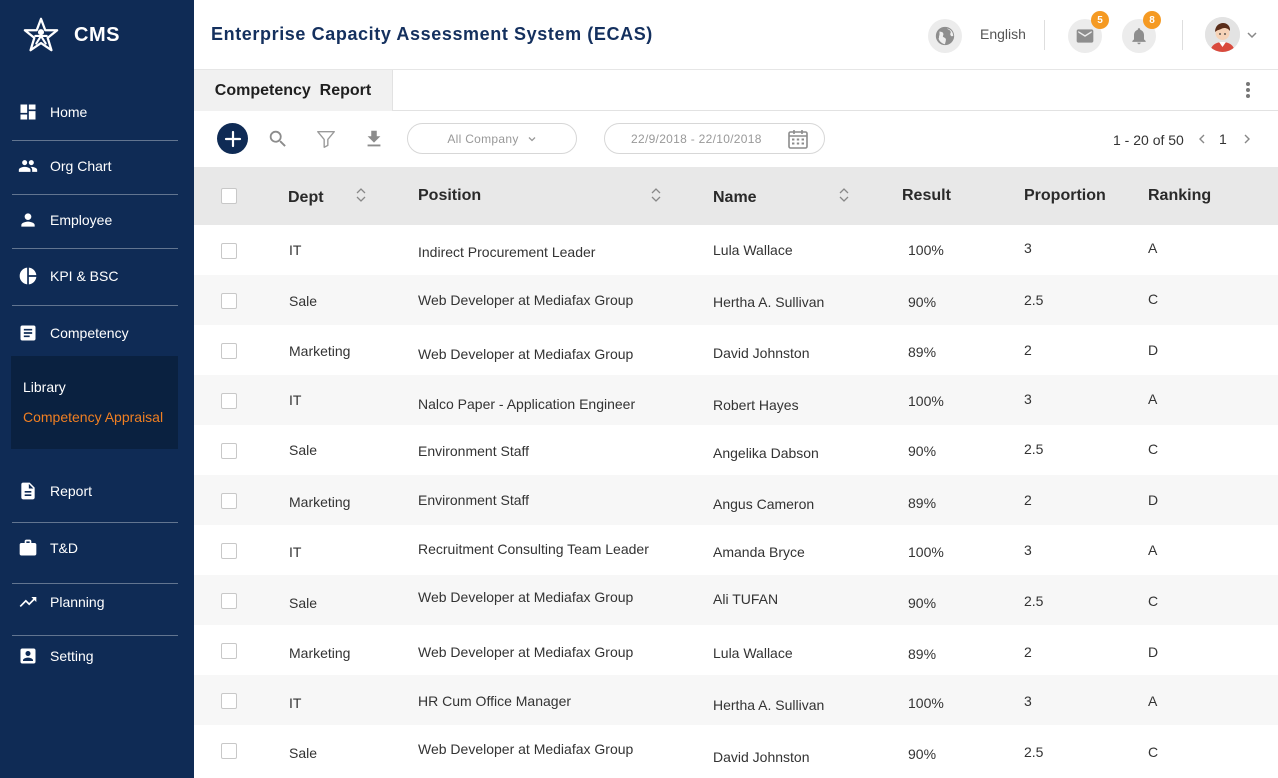 This screenshot has height=778, width=1278. Describe the element at coordinates (761, 353) in the screenshot. I see `cell-name: David Johnston` at that location.